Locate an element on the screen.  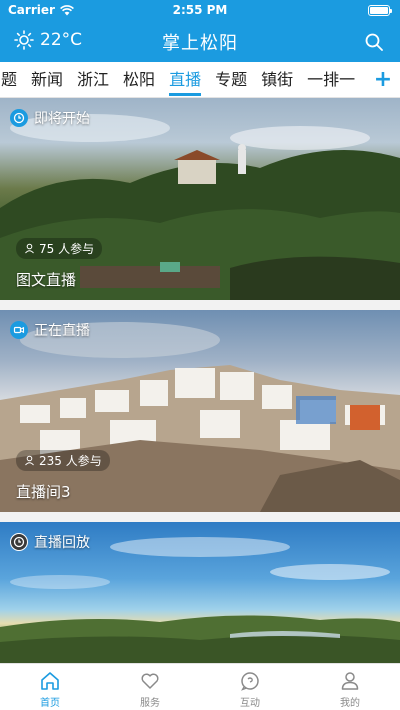
nav-interact: 互动 is located at coordinates (250, 687).